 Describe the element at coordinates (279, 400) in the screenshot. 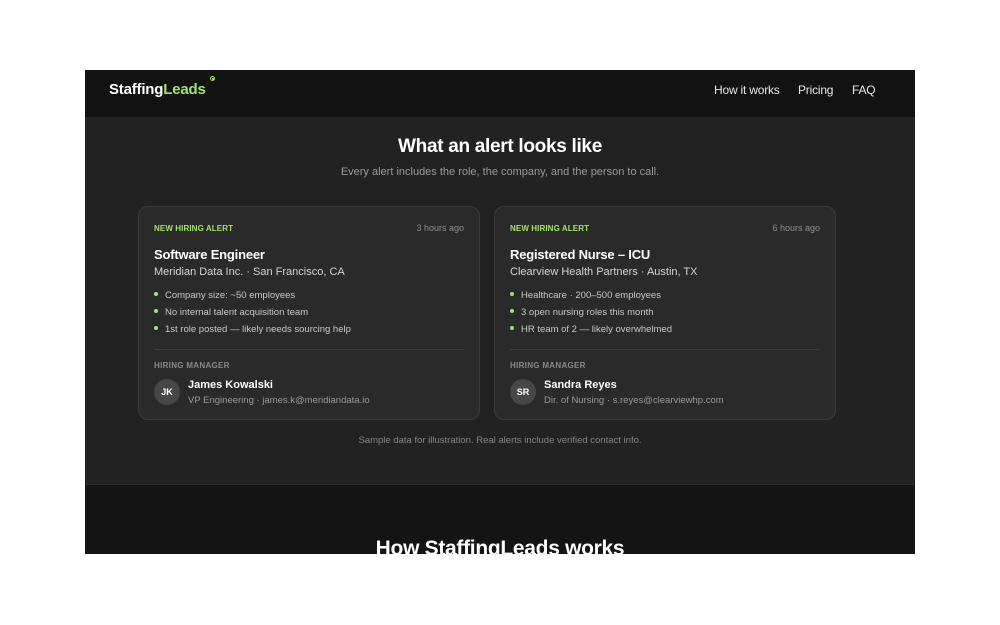

I see `hiring-manager-detail: VP Engineering · james.k@meridiandata.io` at that location.